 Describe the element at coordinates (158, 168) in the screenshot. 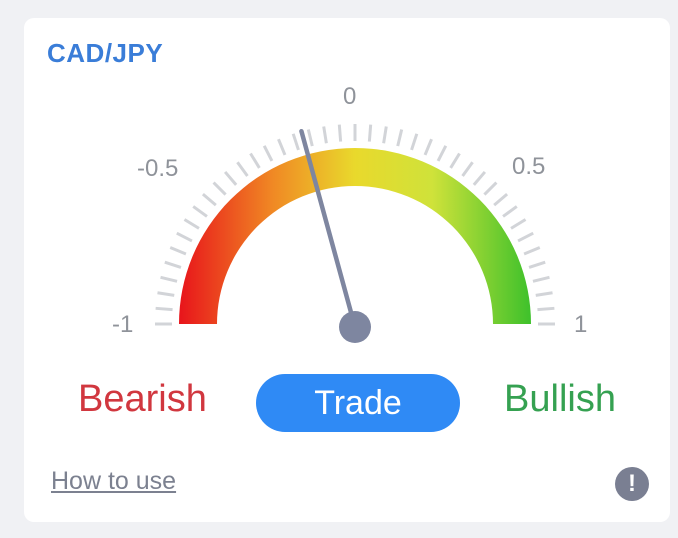

I see `scale-label-low: -0.5` at that location.